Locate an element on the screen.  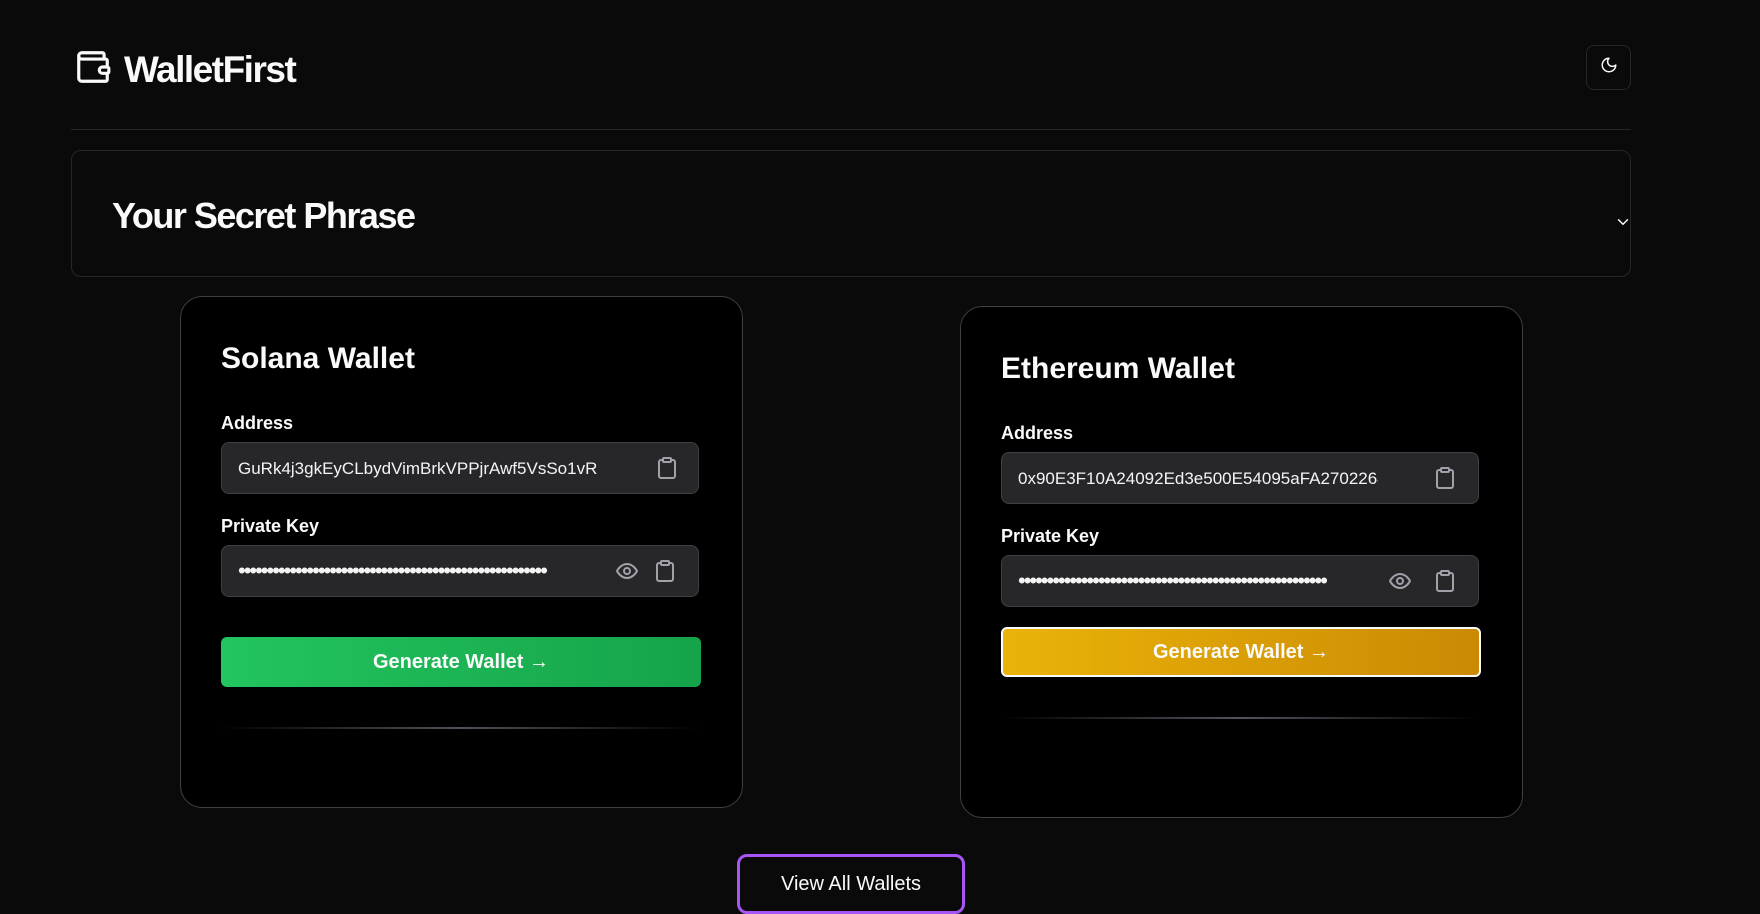
moon-icon is located at coordinates (1609, 67).